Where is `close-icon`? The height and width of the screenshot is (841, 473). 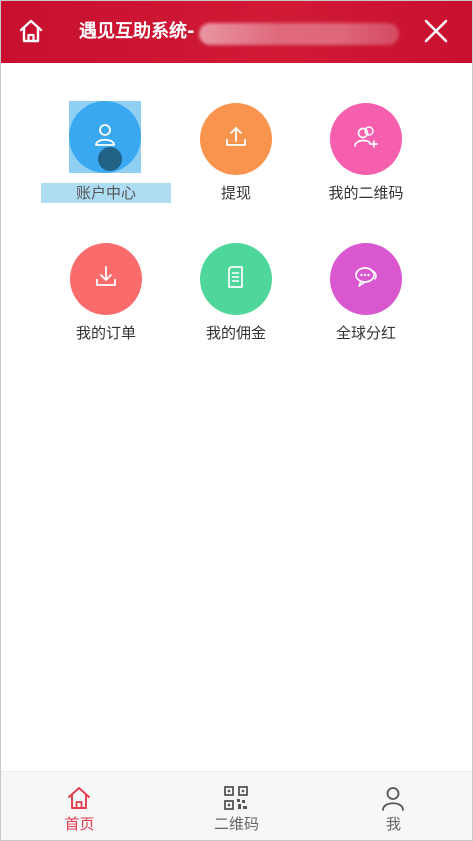
close-icon is located at coordinates (436, 33).